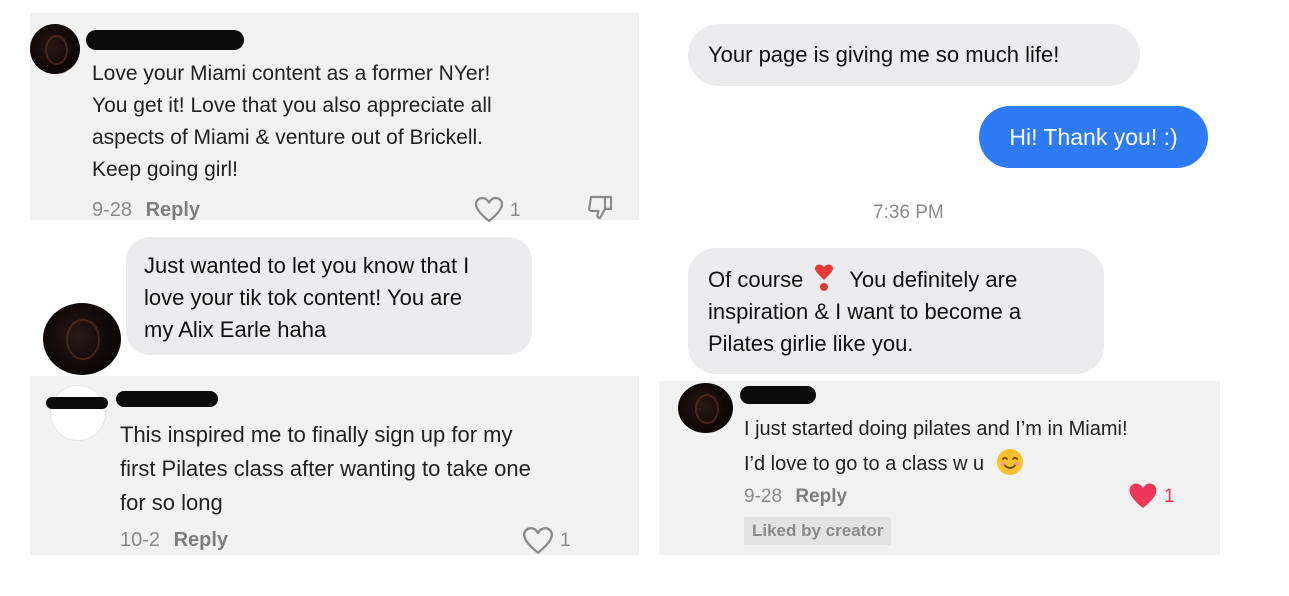  Describe the element at coordinates (165, 169) in the screenshot. I see `comment-line: Keep going girl!` at that location.